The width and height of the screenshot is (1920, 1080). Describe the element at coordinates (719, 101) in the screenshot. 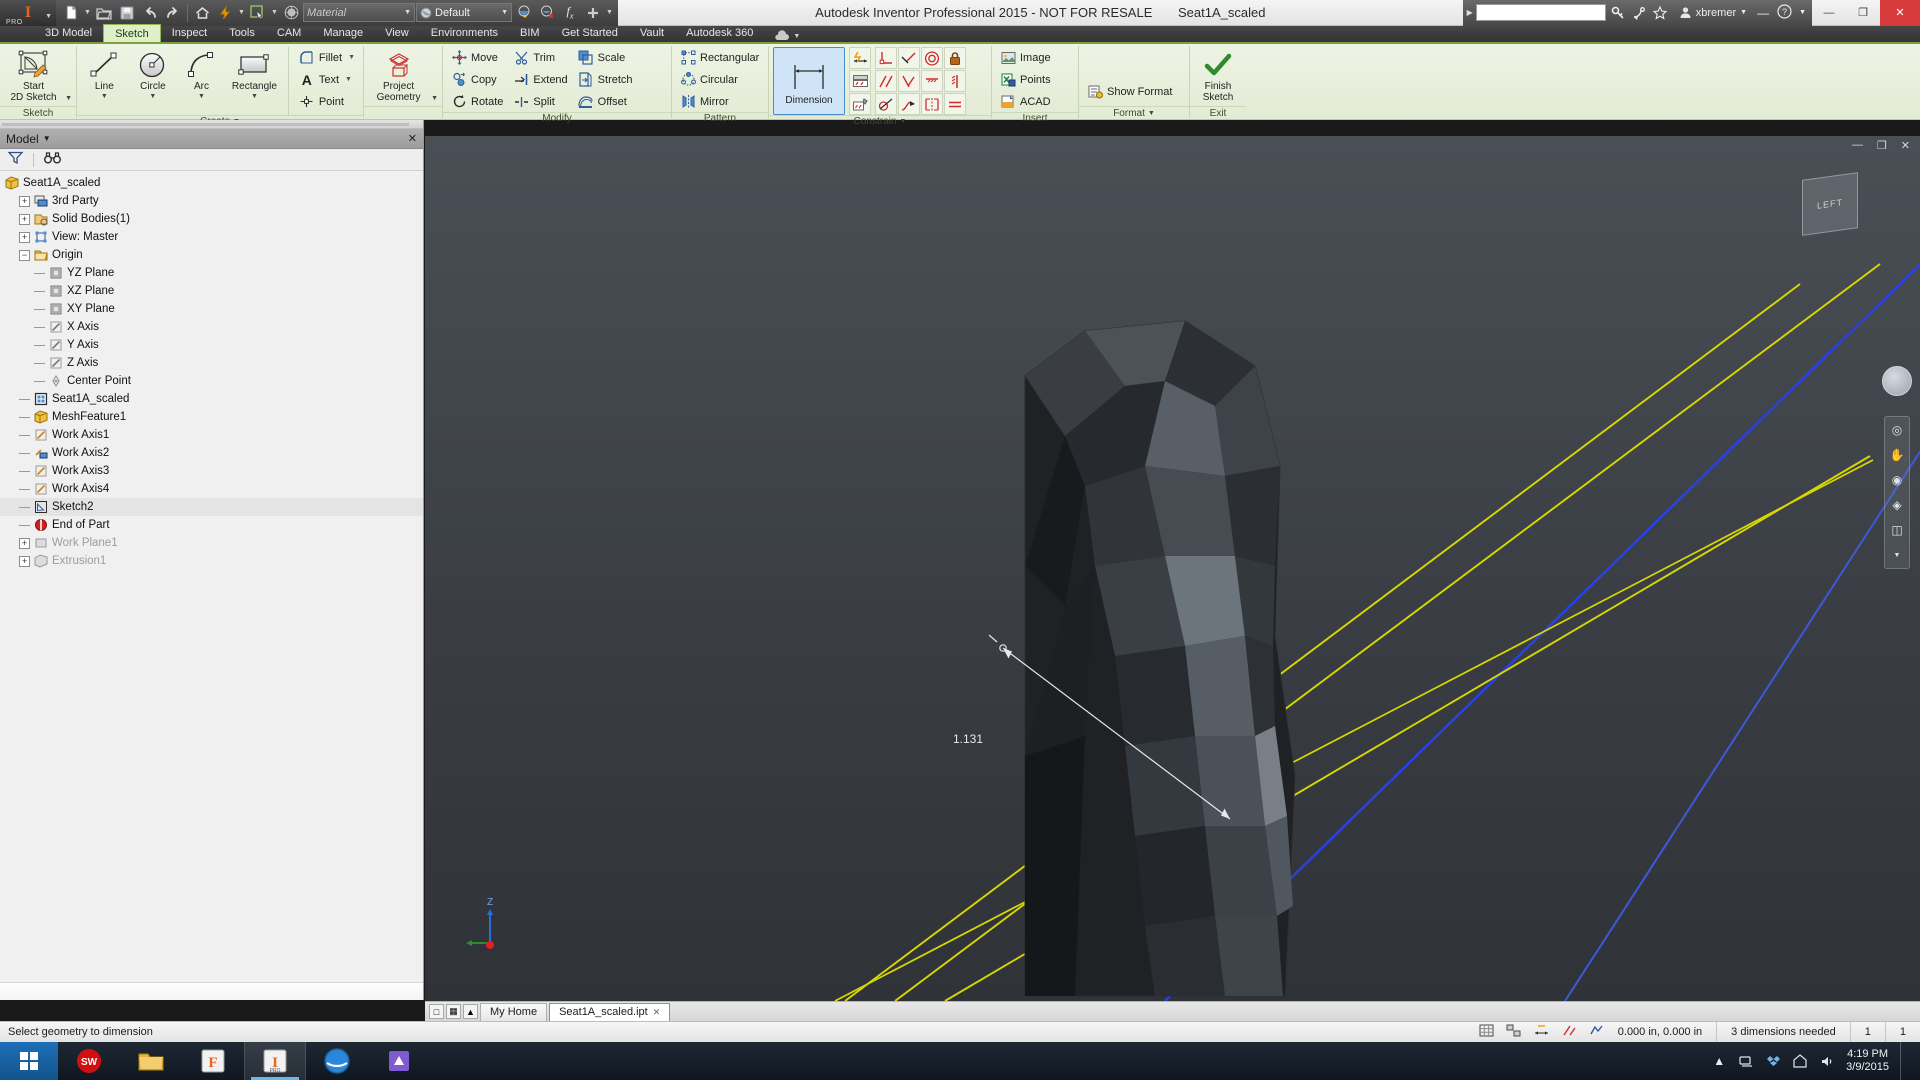

I see `mirror-button: Mirror` at that location.